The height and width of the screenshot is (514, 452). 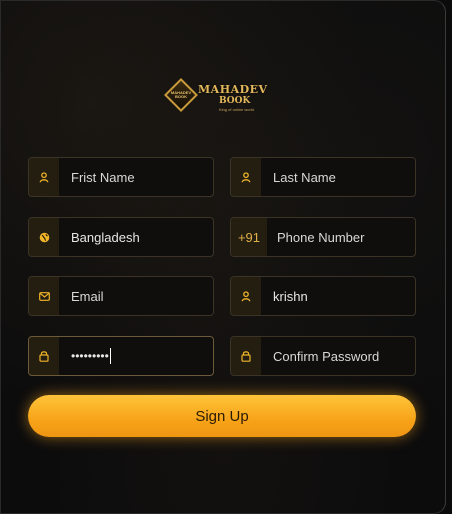 I want to click on globe-icon, so click(x=44, y=237).